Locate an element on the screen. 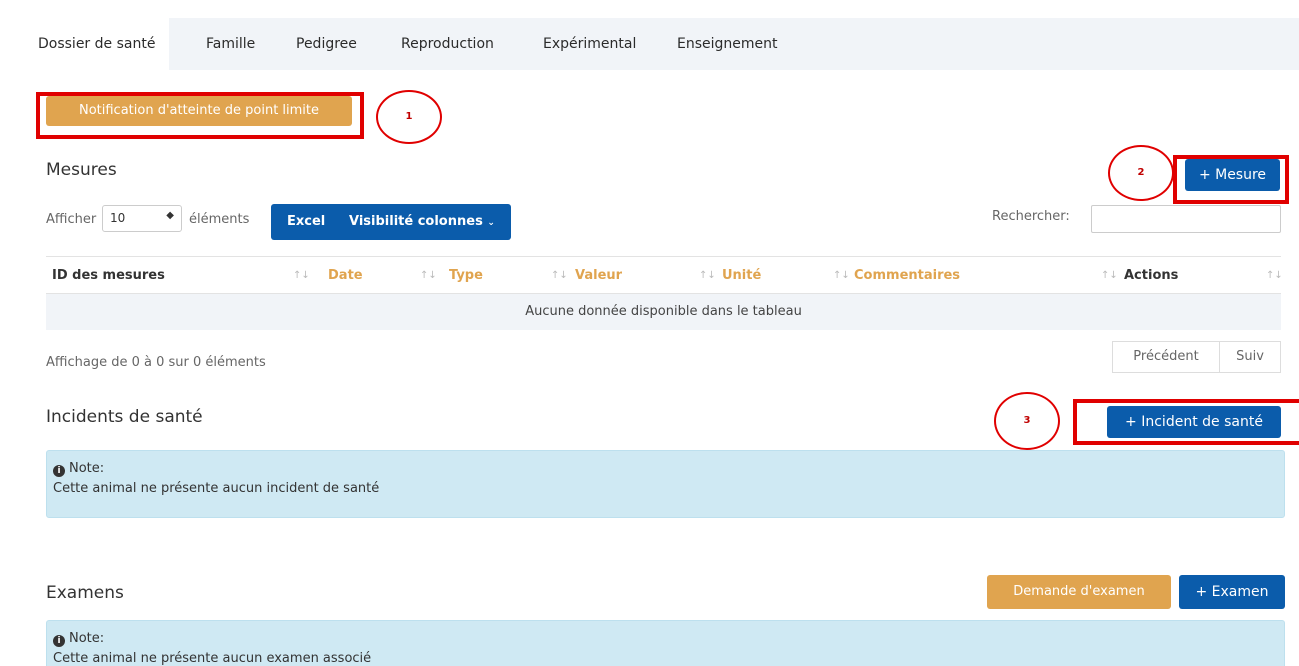 Image resolution: width=1299 pixels, height=666 pixels. col-valeur: Valeur is located at coordinates (598, 276).